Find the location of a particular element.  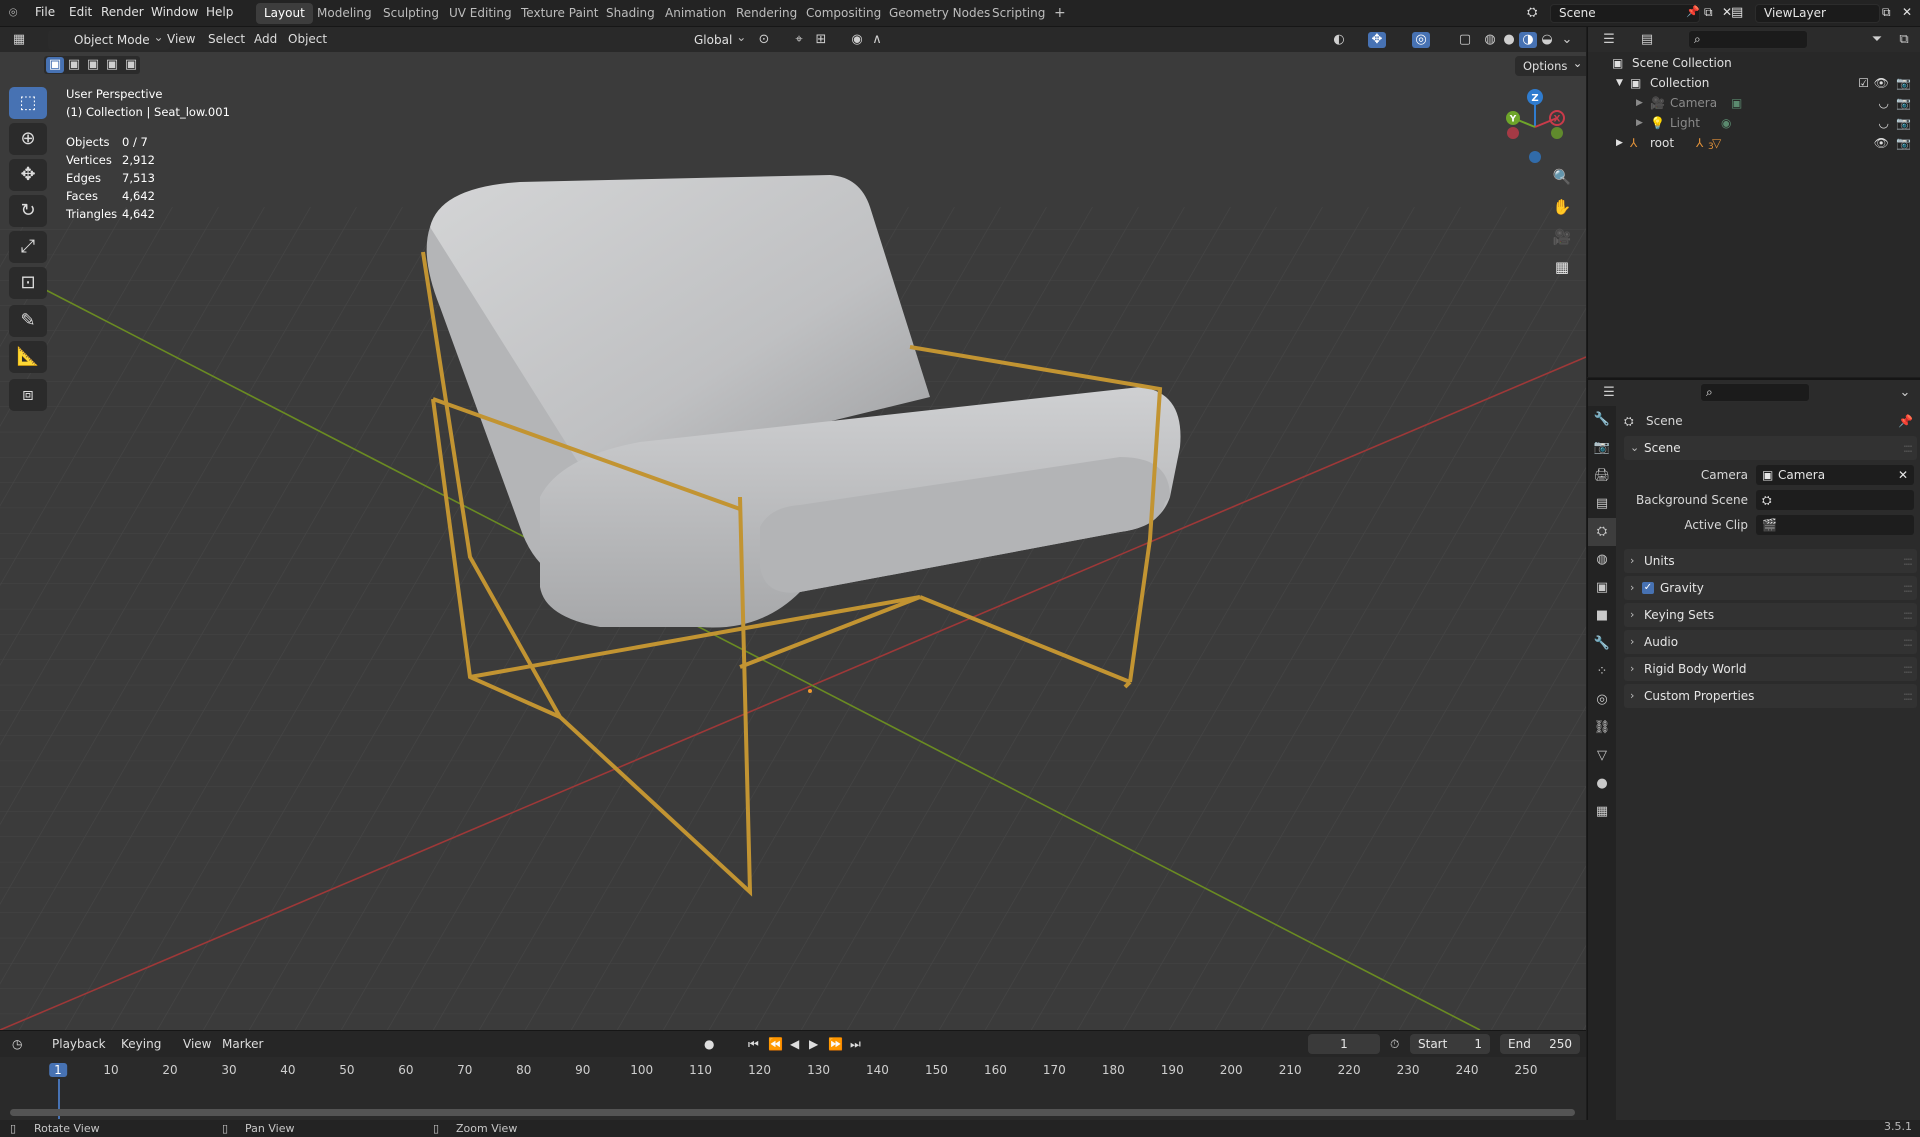

active-clip-field: 🎬 is located at coordinates (1835, 525).